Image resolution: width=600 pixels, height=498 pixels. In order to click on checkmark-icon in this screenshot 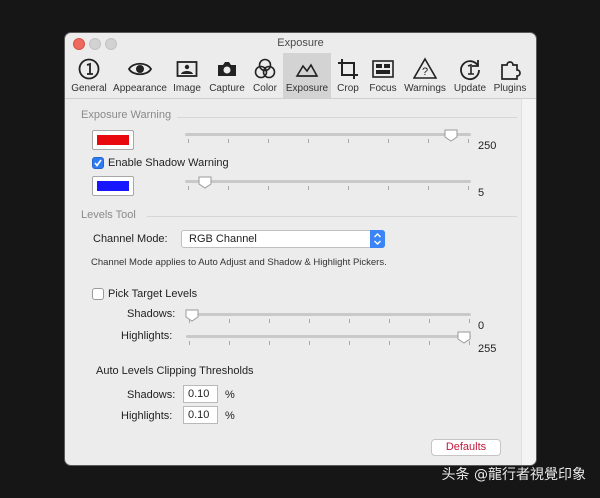, I will do `click(98, 163)`.